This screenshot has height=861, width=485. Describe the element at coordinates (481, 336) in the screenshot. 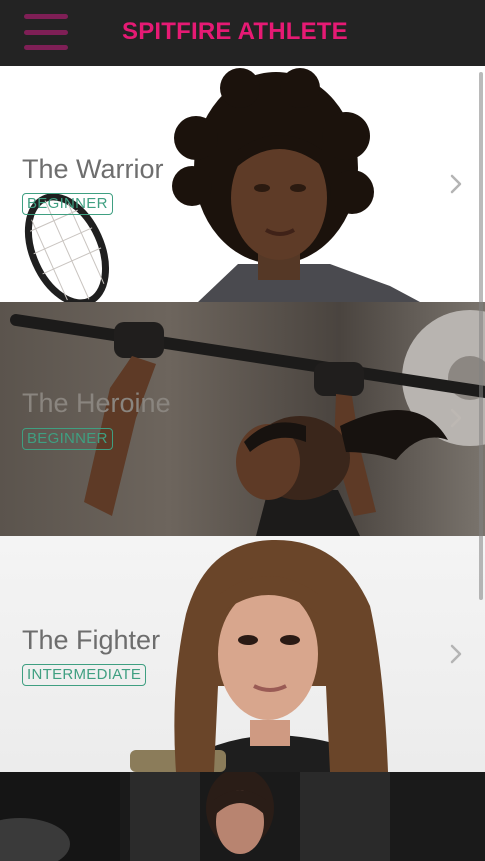

I see `scrollbar` at that location.